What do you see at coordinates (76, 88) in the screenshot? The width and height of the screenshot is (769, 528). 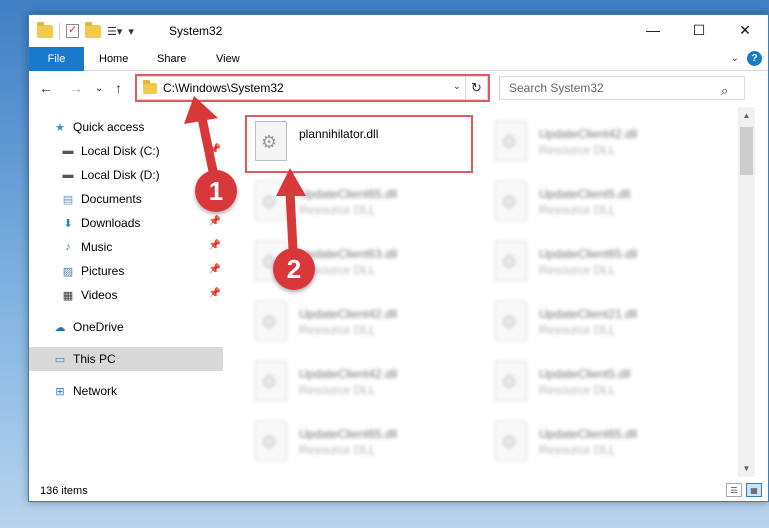 I see `forward-arrow-icon: →` at bounding box center [76, 88].